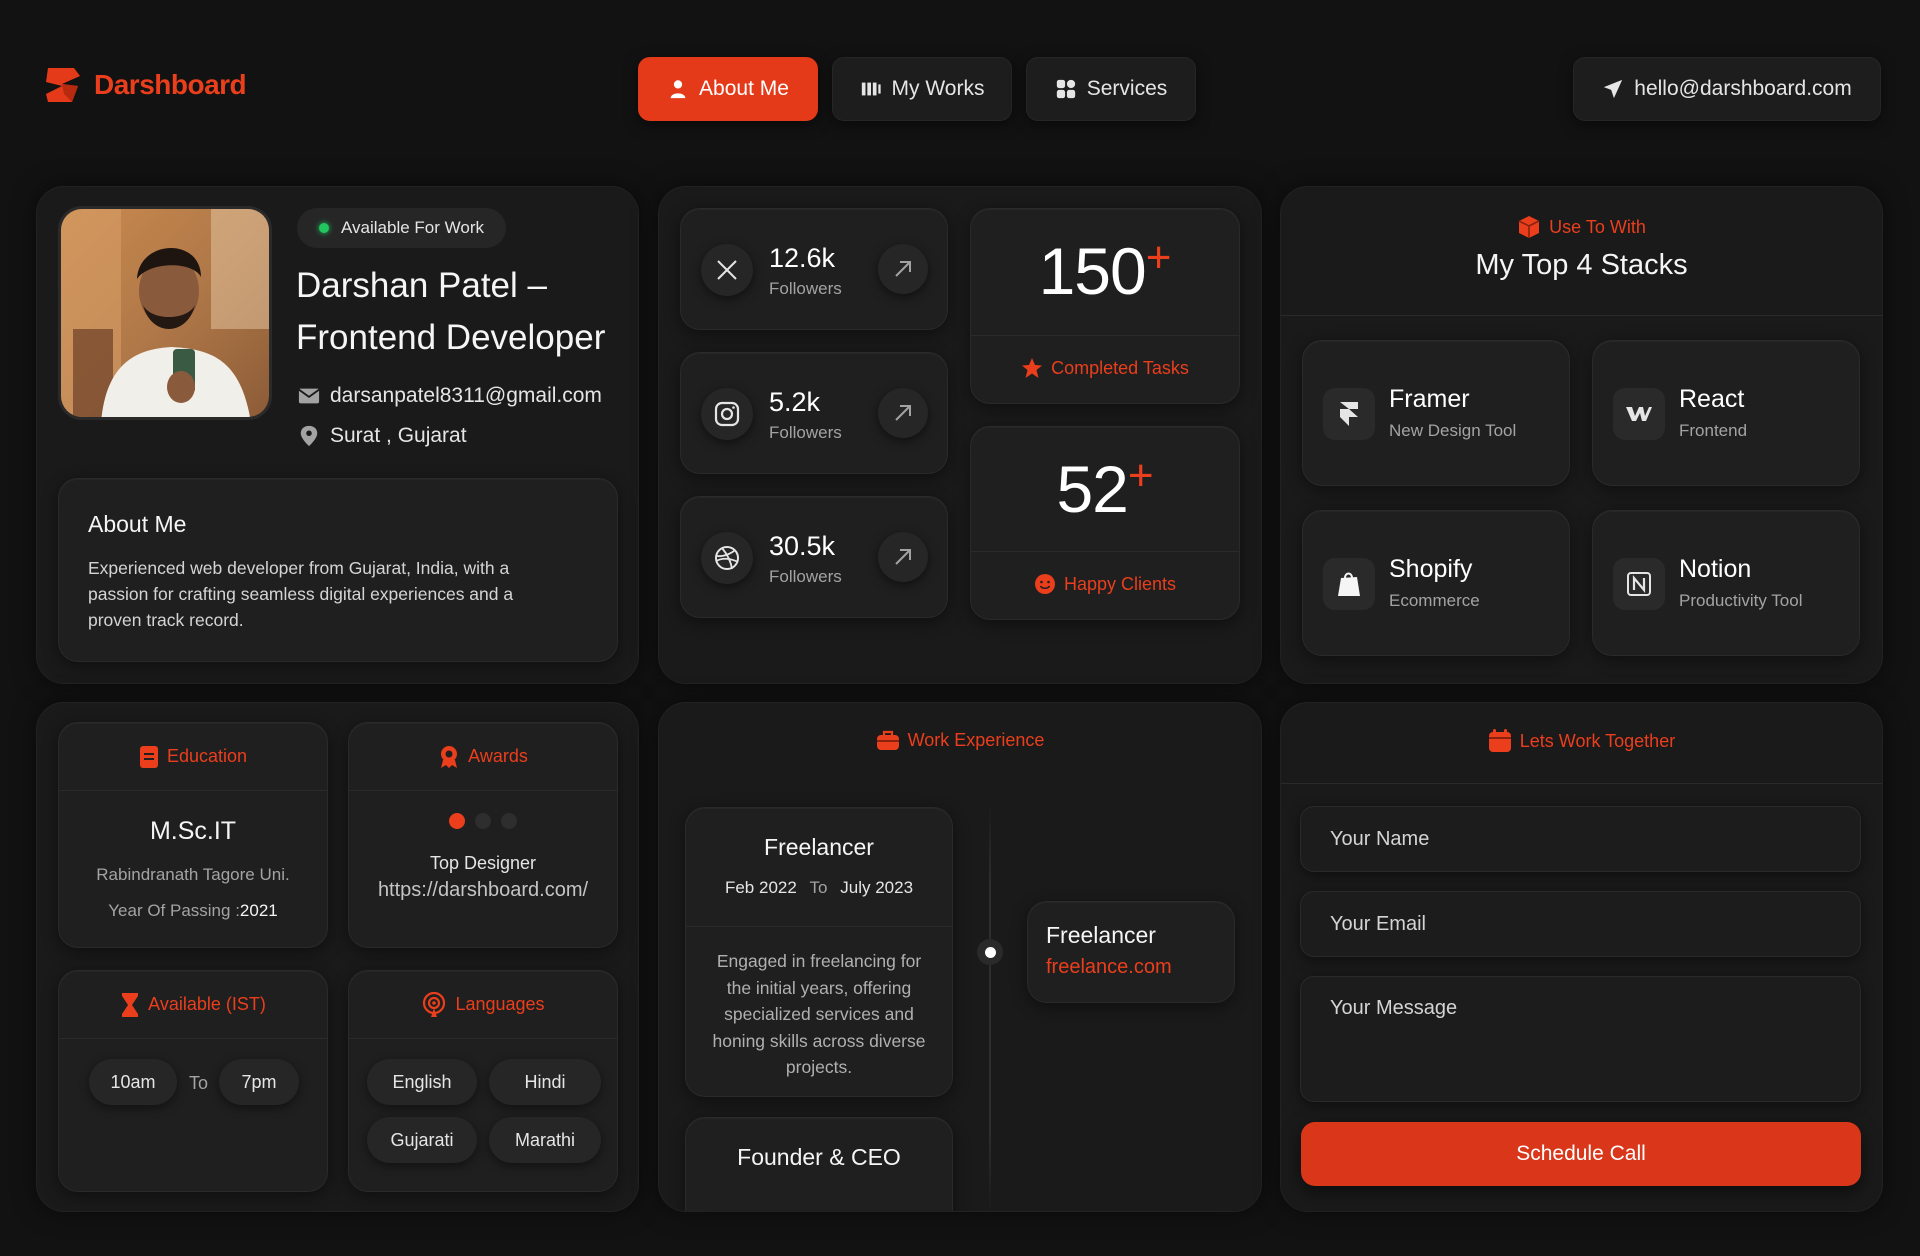 The width and height of the screenshot is (1920, 1256). Describe the element at coordinates (1581, 1154) in the screenshot. I see `schedule-call-button: Schedule Call` at that location.